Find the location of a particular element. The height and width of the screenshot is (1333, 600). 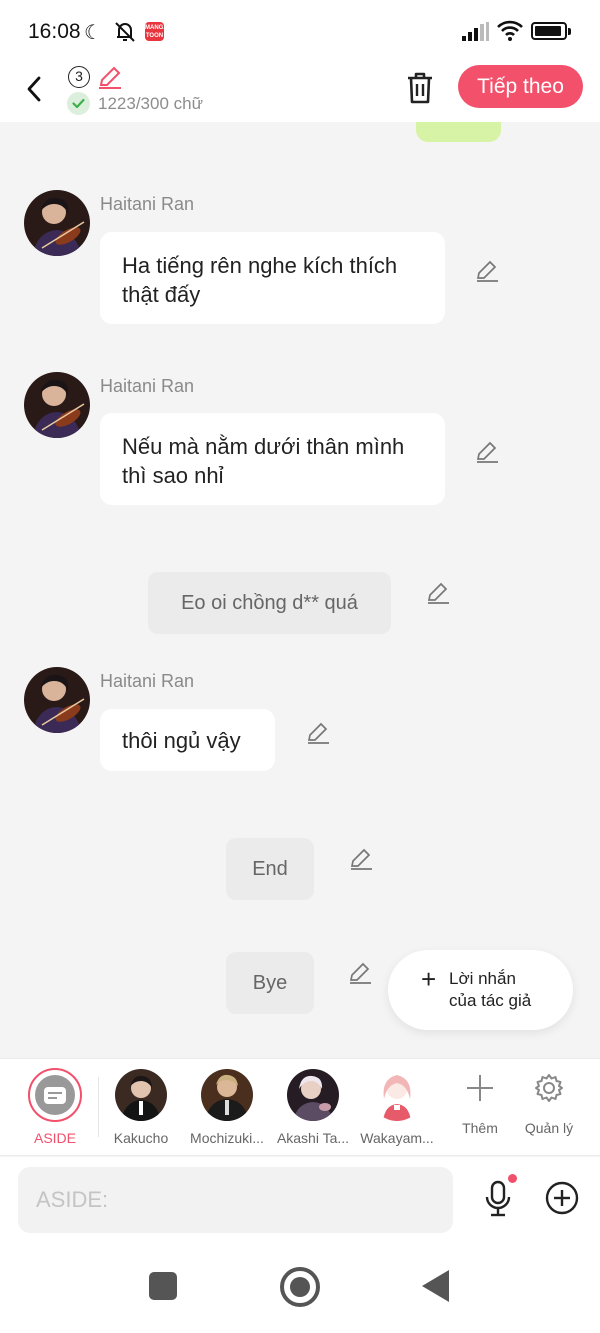

character-aside-label: ASIDE is located at coordinates (54, 1138).